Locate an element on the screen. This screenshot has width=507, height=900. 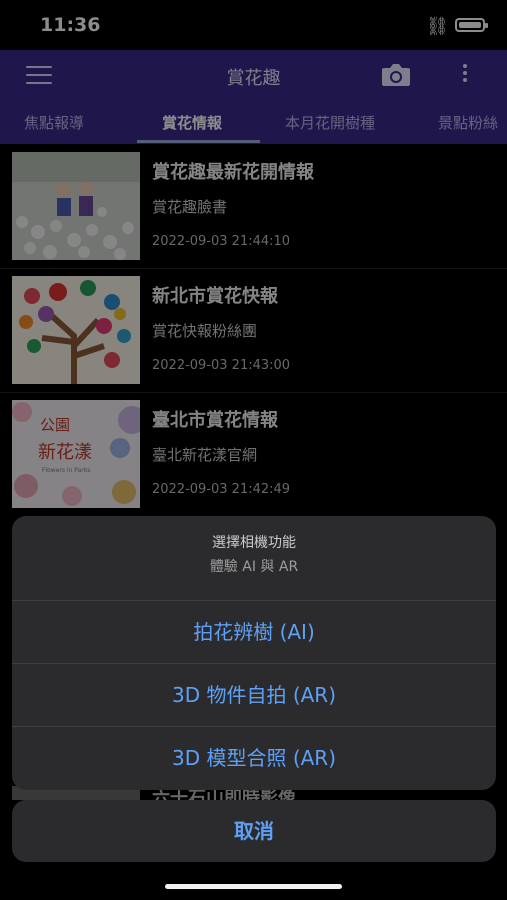
option-ai-identify: 拍花辨樹 (AI) is located at coordinates (254, 631).